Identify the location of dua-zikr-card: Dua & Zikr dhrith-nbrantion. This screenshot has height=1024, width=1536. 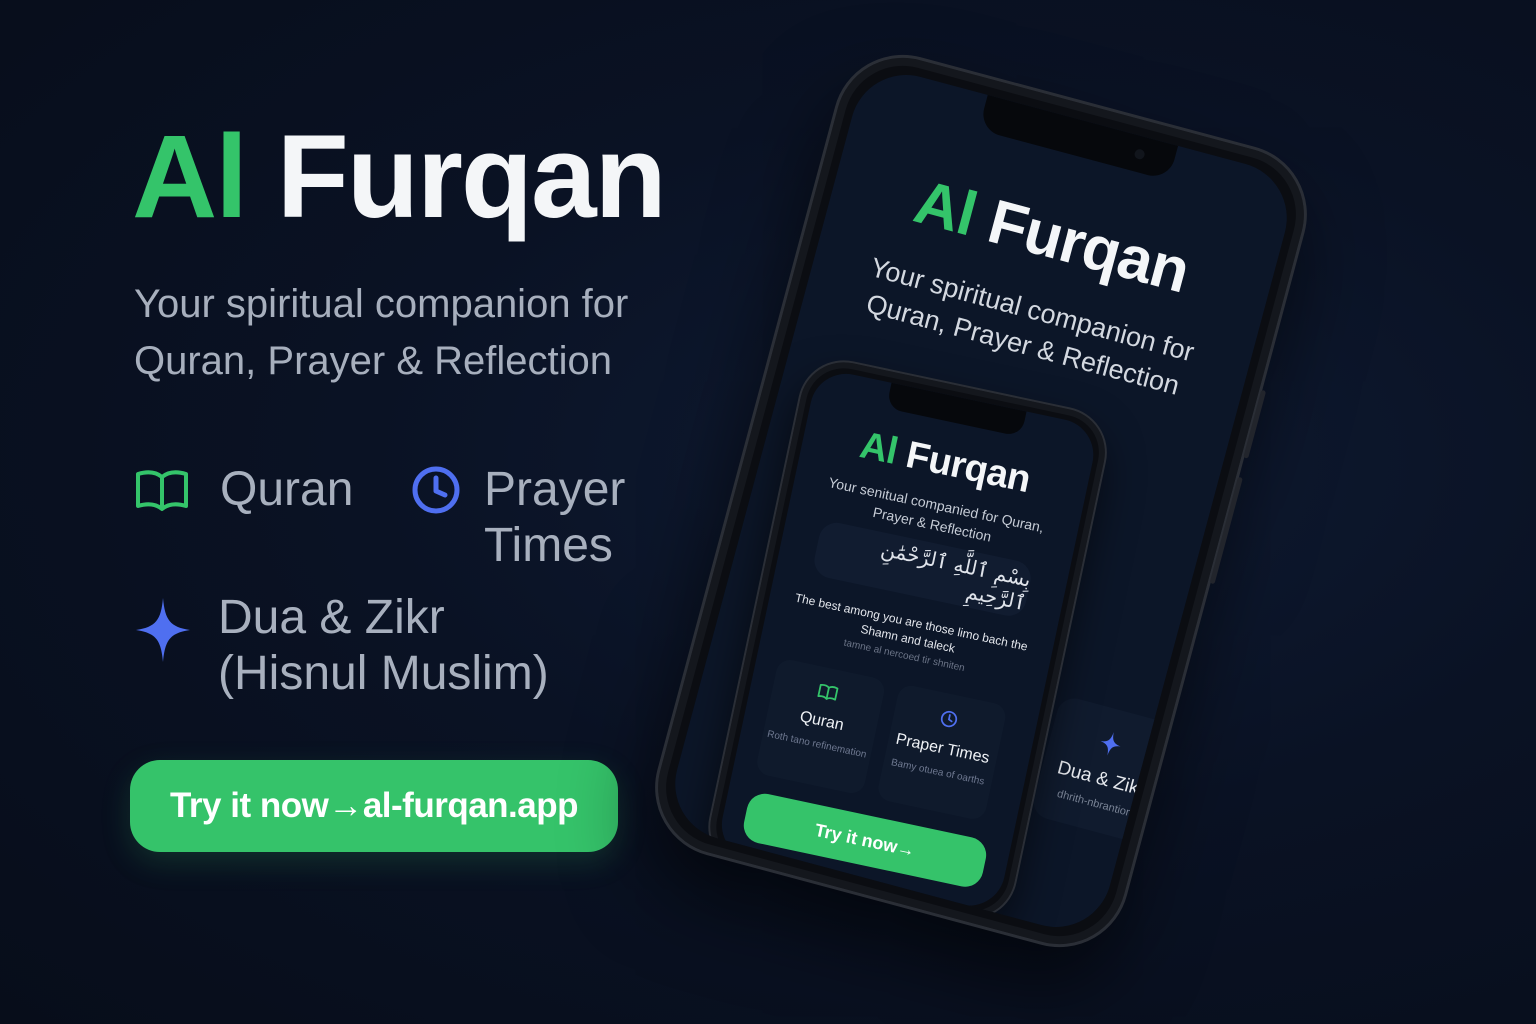
(1103, 770).